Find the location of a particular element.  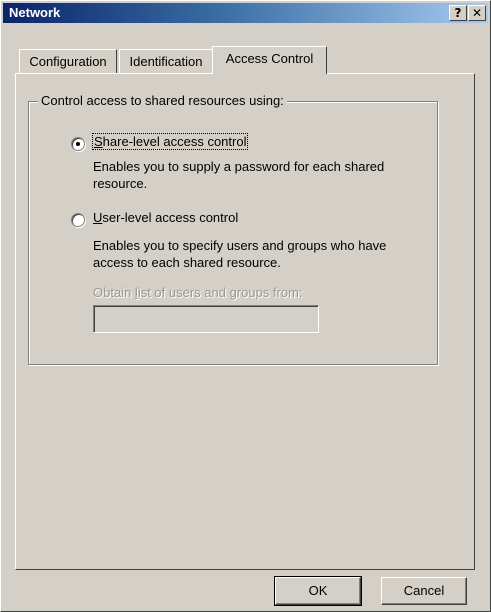

radio-selected-dot is located at coordinates (78, 144).